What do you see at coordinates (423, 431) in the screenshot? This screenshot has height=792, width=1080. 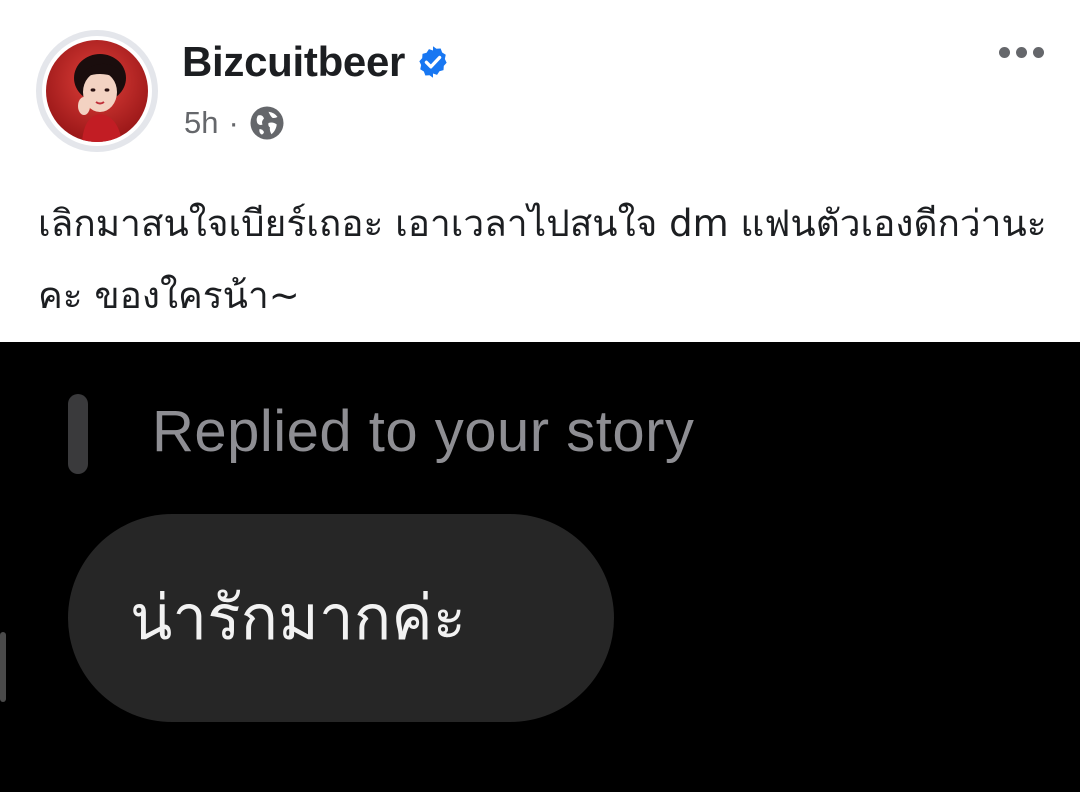 I see `replied-to-story-label: Replied to your story` at bounding box center [423, 431].